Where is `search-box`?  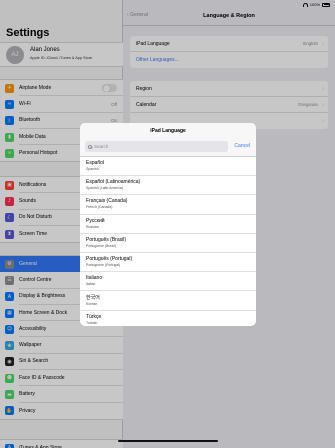
search-box is located at coordinates (156, 146).